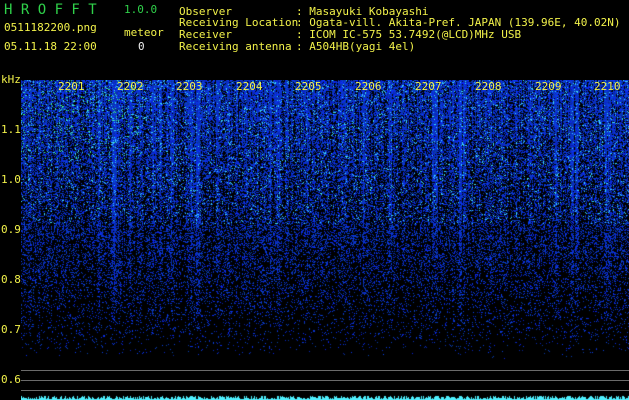 This screenshot has width=629, height=400. I want to click on receiver-value: : ICOM IC-575 53.7492(@LCD)MHz USB, so click(409, 34).